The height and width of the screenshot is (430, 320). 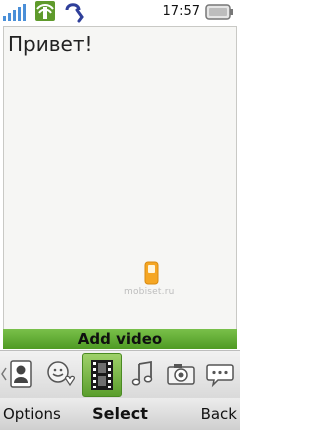 What do you see at coordinates (23, 374) in the screenshot?
I see `contact-picture-icon` at bounding box center [23, 374].